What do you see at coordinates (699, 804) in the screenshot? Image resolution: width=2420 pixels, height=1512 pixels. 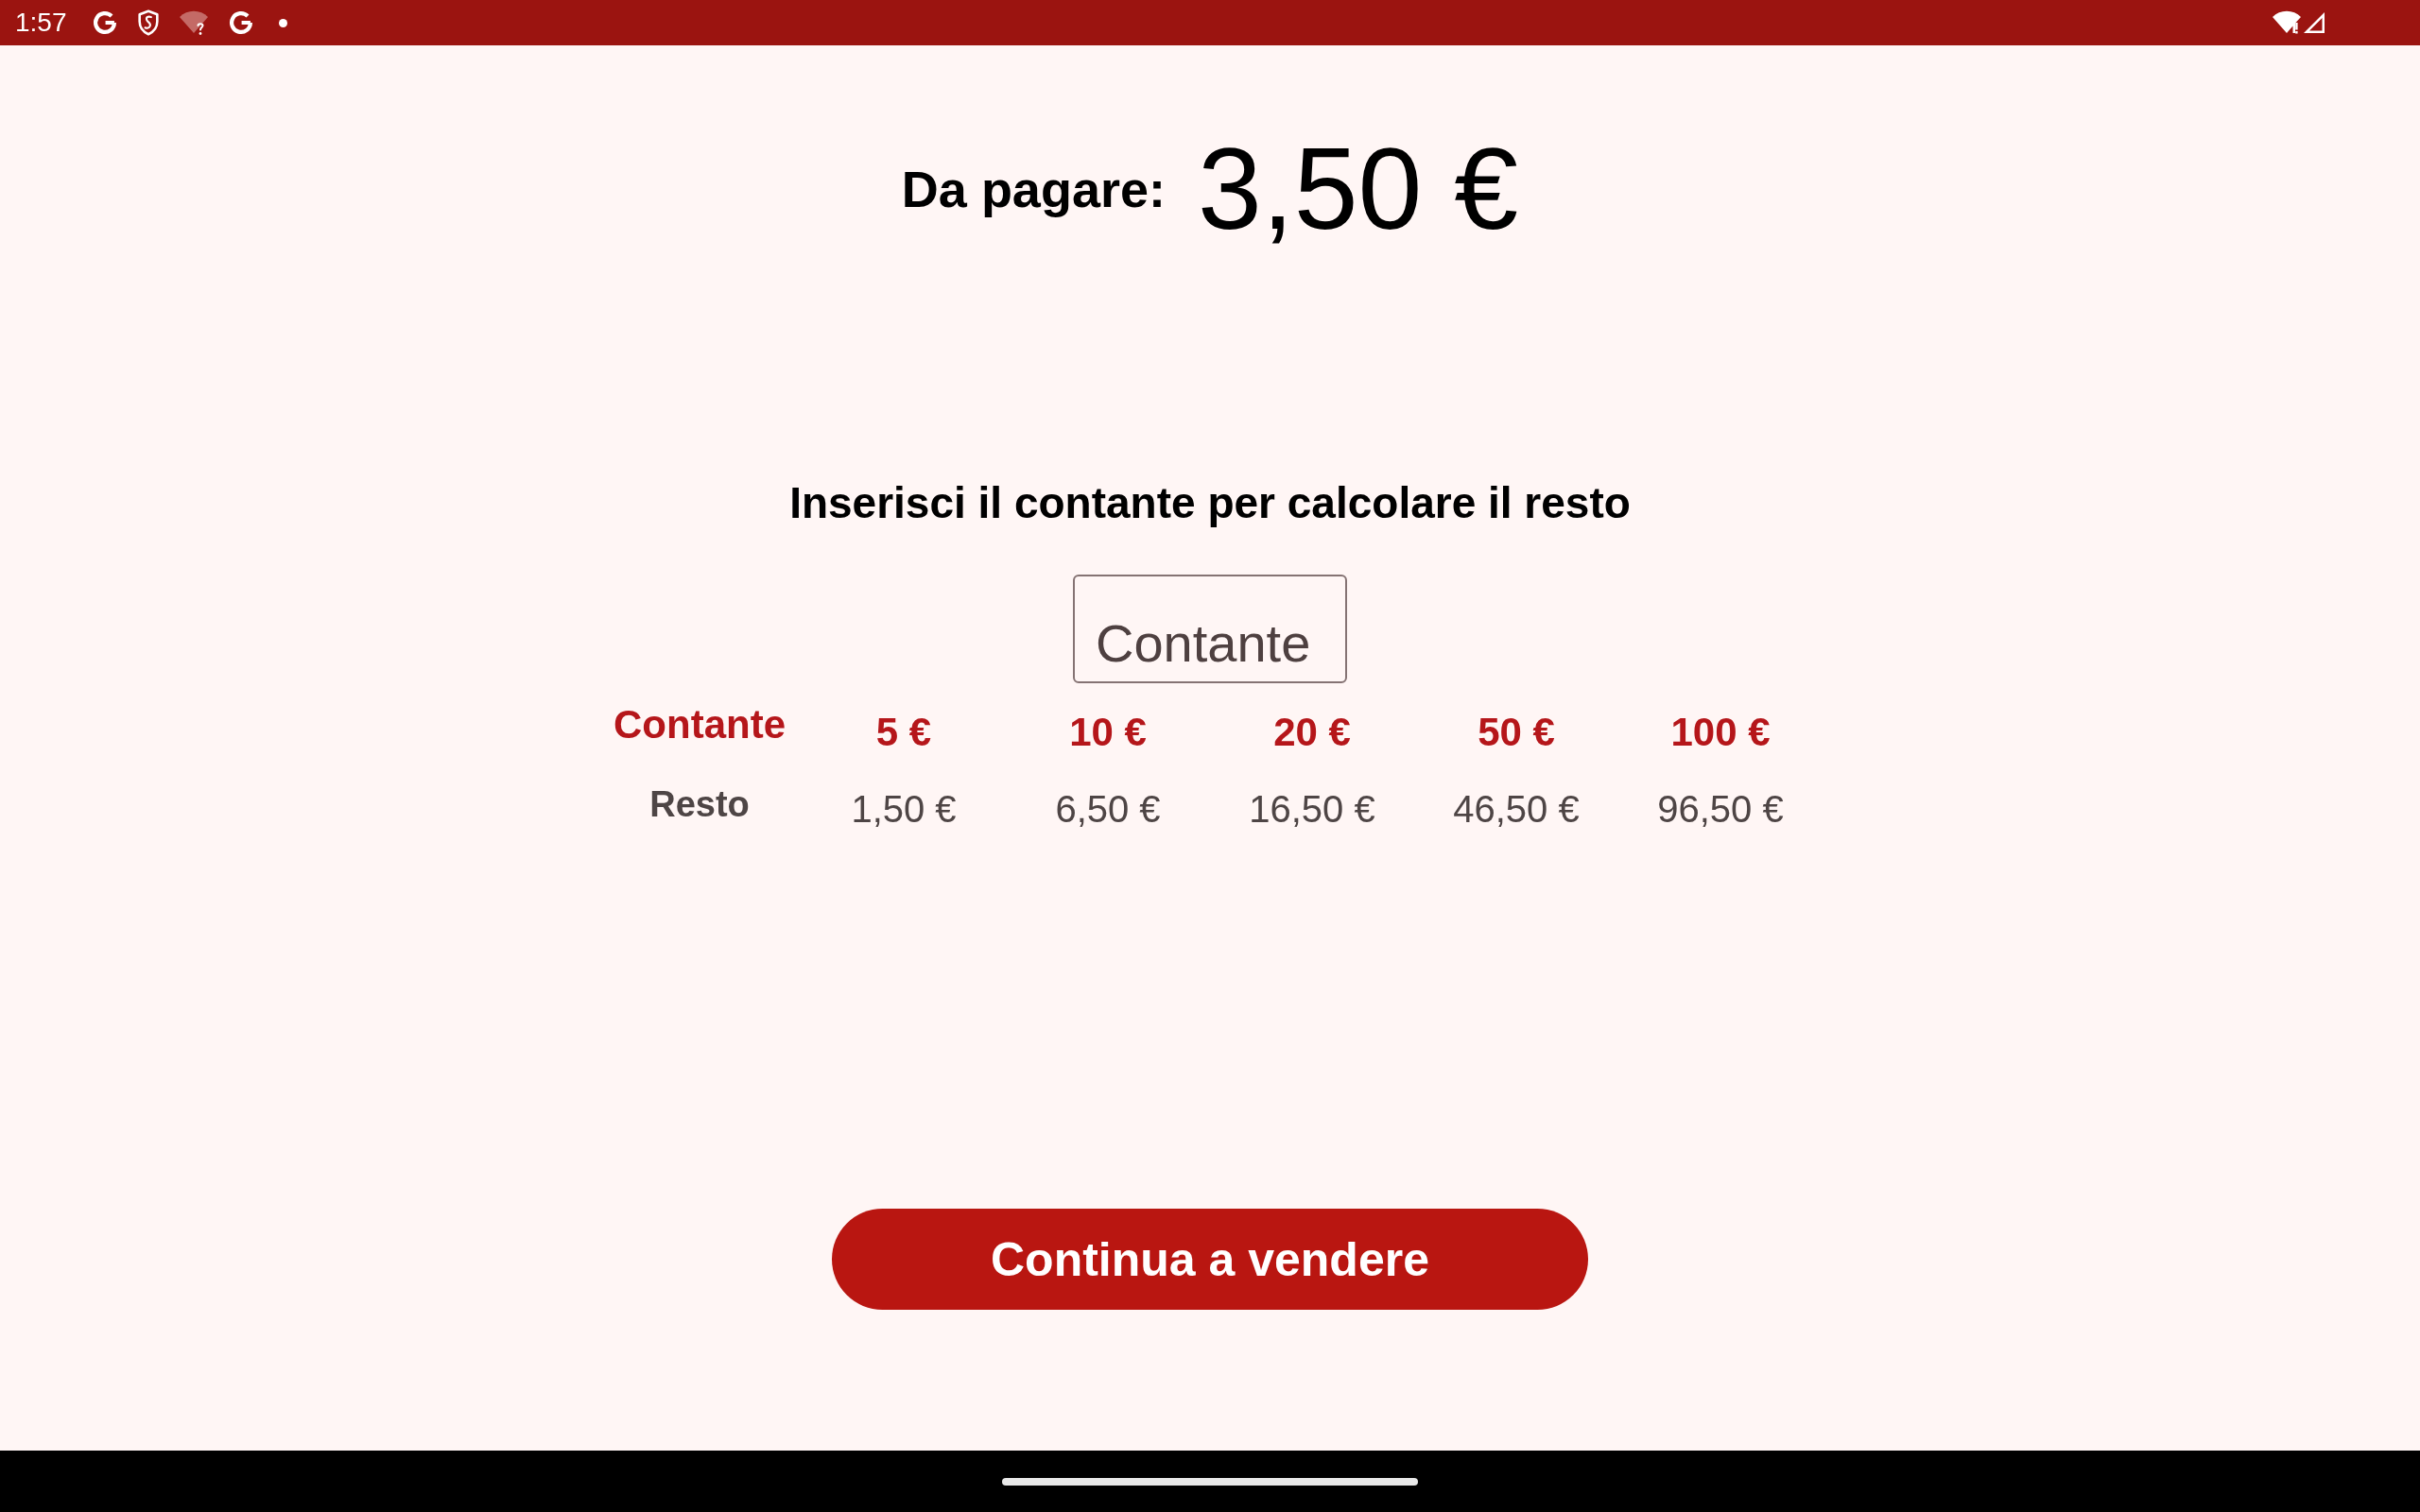 I see `change-row-label: Resto` at bounding box center [699, 804].